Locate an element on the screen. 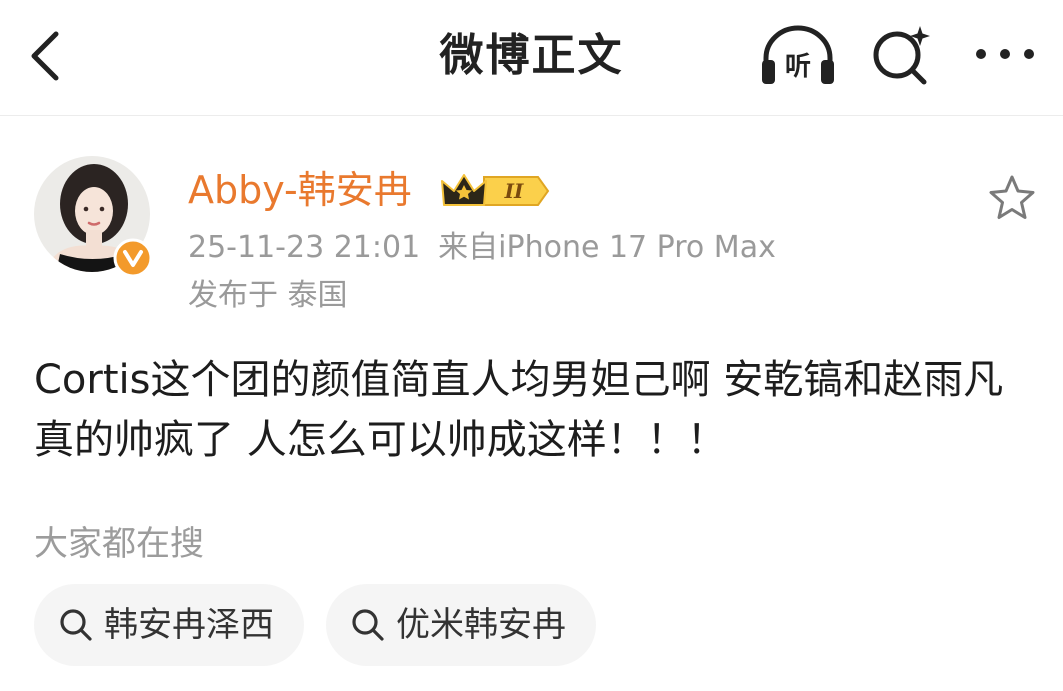 This screenshot has height=691, width=1063. post-source: 来自iPhone 17 Pro Max is located at coordinates (607, 247).